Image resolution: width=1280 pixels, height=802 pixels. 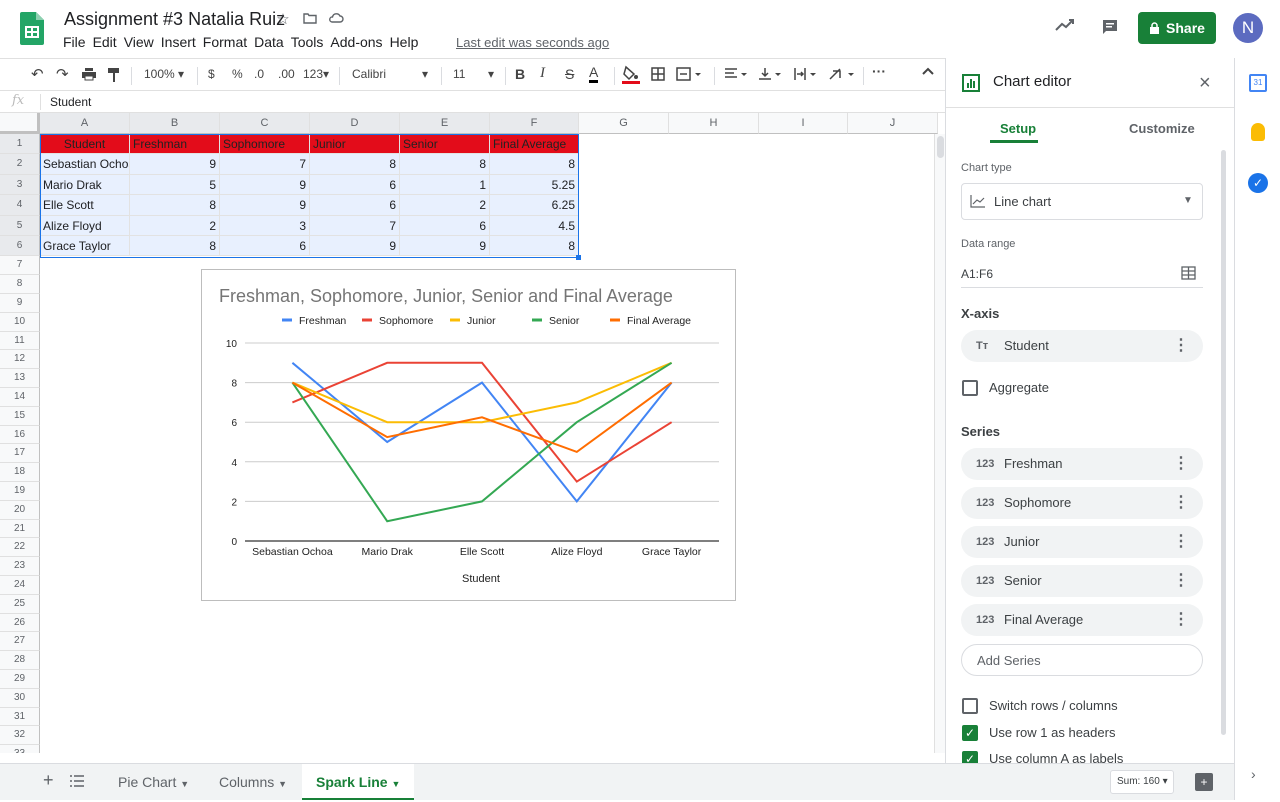 I want to click on expand-panel-icon: ›, so click(x=1253, y=774).